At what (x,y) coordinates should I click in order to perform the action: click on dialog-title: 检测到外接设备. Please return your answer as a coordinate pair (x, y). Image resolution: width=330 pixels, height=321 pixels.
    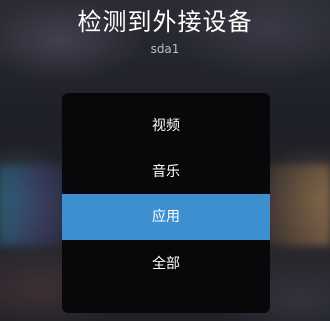
    Looking at the image, I should click on (165, 22).